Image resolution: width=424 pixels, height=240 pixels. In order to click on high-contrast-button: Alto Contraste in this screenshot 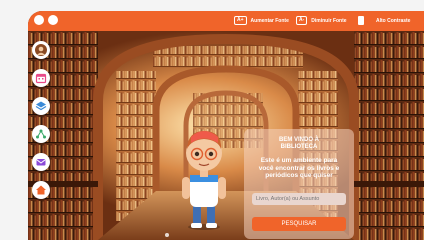, I will do `click(384, 20)`.